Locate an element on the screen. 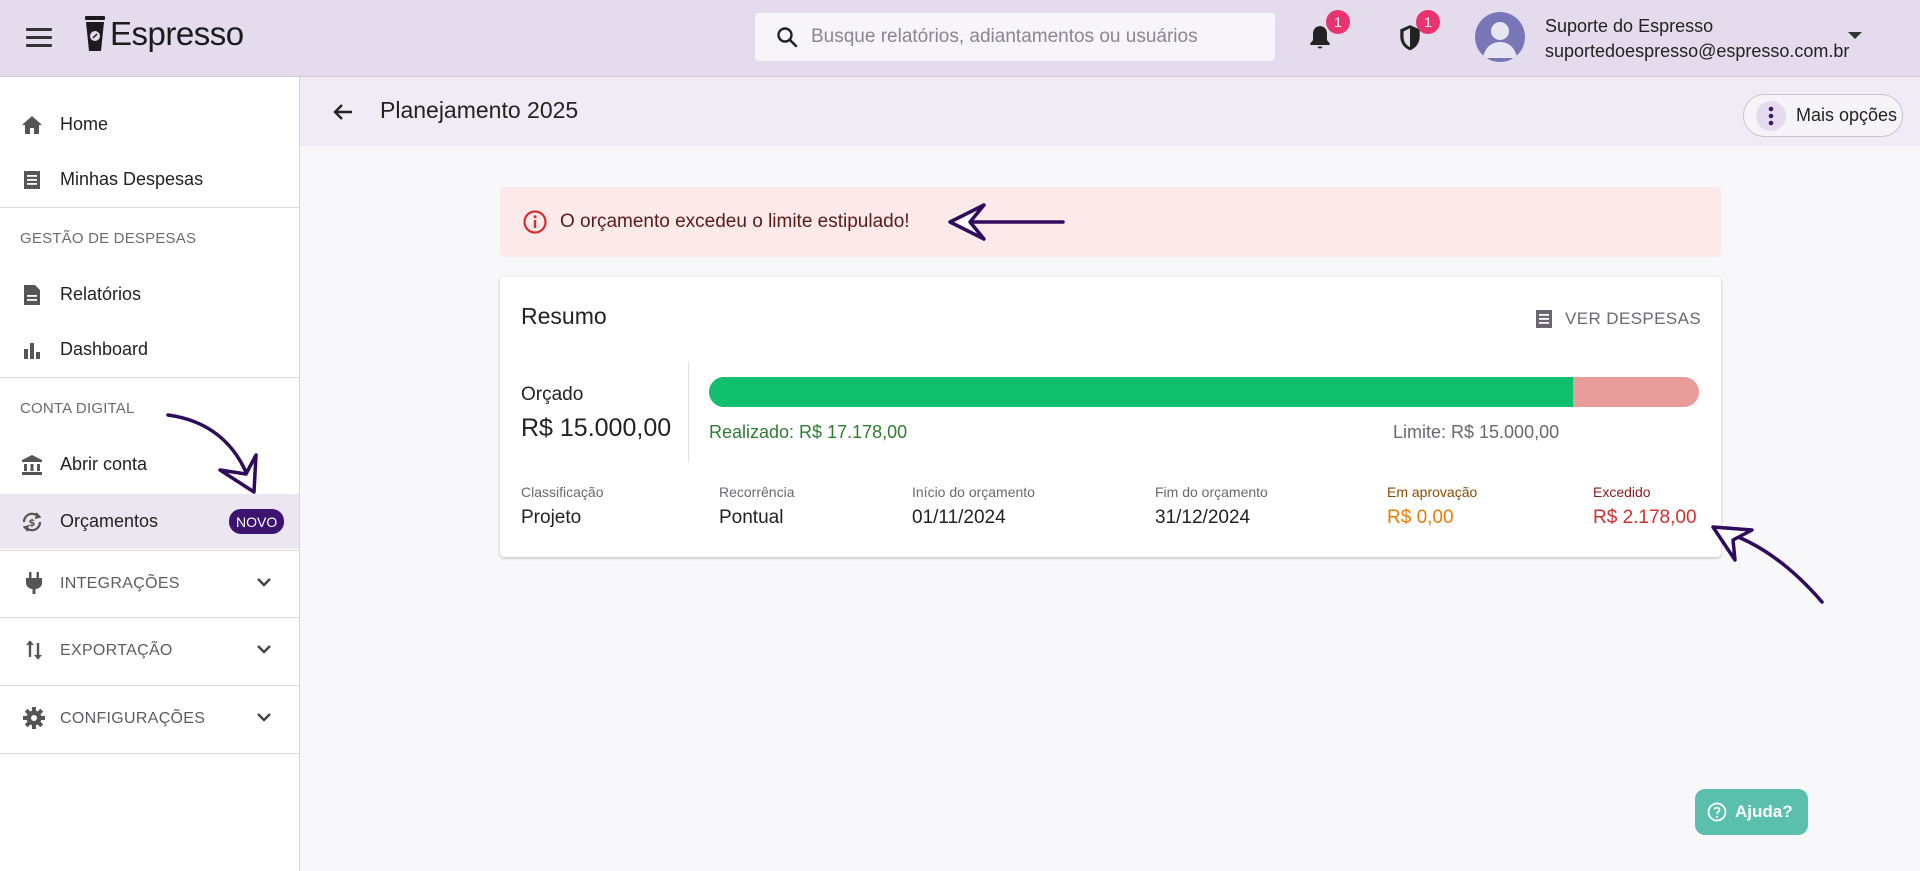  summary-divider is located at coordinates (688, 412).